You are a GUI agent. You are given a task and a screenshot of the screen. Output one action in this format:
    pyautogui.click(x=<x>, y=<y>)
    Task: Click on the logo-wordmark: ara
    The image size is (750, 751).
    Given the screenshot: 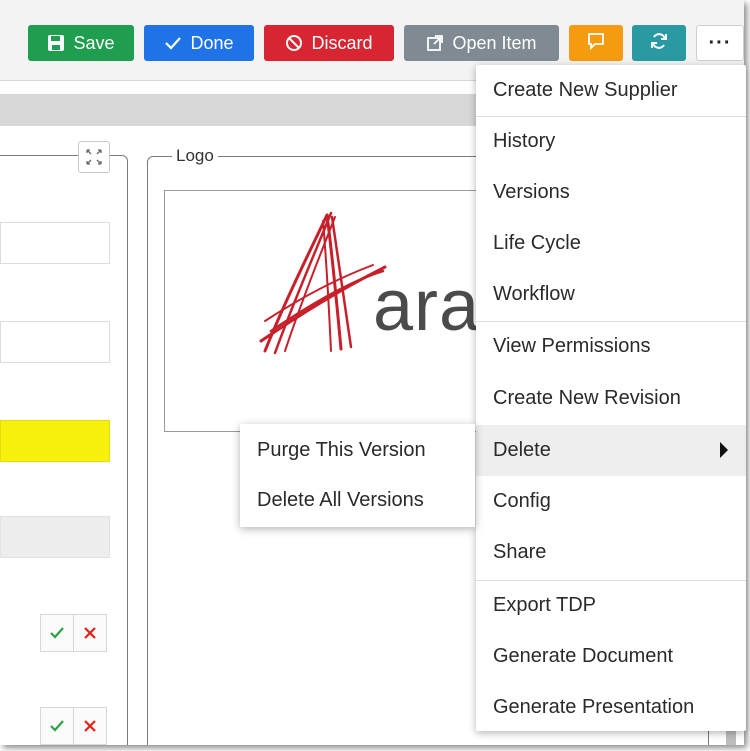 What is the action you would take?
    pyautogui.click(x=427, y=306)
    